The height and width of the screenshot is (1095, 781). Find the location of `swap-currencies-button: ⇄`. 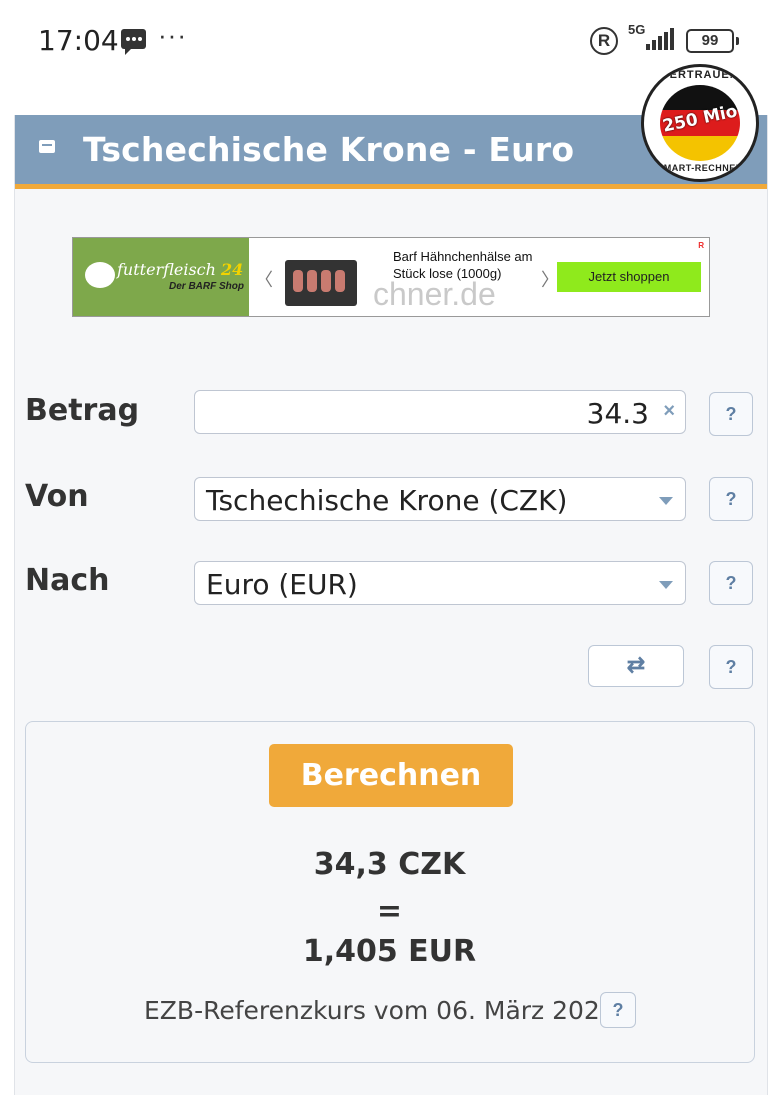

swap-currencies-button: ⇄ is located at coordinates (636, 666).